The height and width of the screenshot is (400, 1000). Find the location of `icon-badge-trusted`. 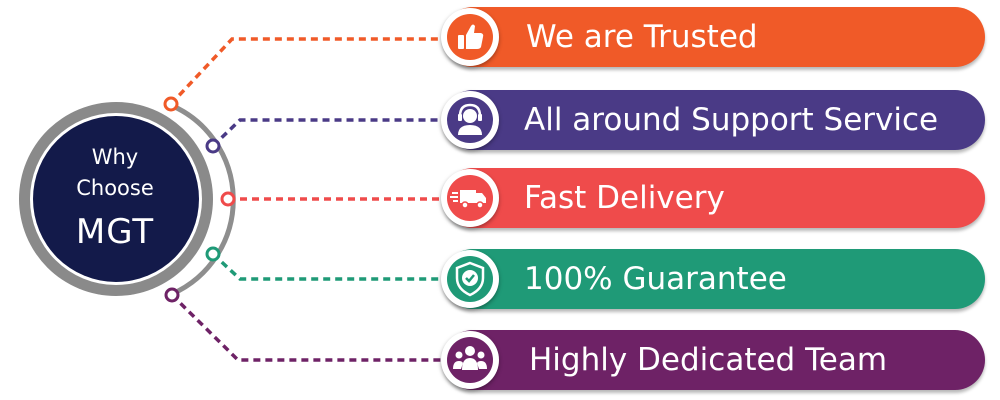

icon-badge-trusted is located at coordinates (470, 37).